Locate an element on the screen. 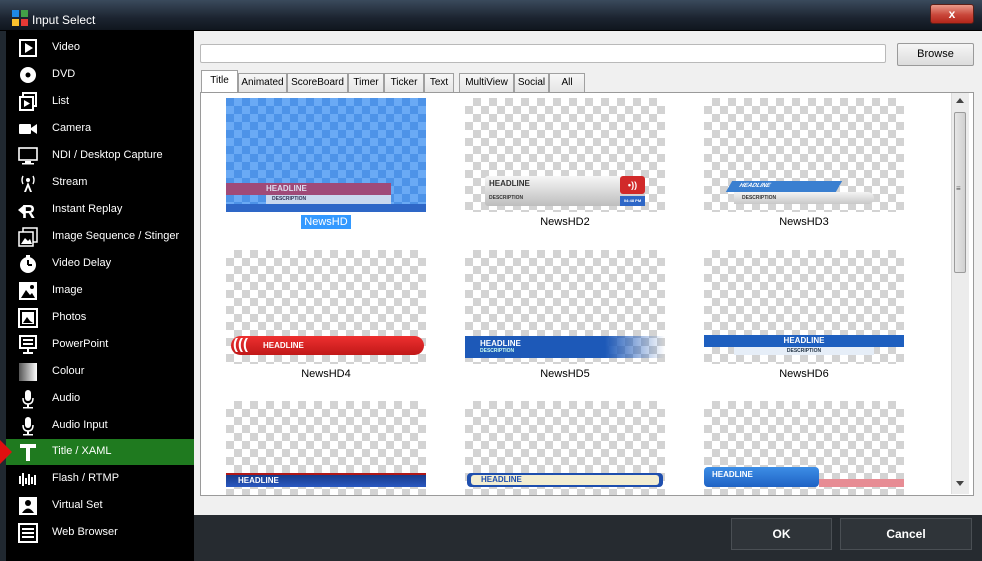 This screenshot has width=982, height=561. sidebar-item-label: PowerPoint is located at coordinates (80, 344).